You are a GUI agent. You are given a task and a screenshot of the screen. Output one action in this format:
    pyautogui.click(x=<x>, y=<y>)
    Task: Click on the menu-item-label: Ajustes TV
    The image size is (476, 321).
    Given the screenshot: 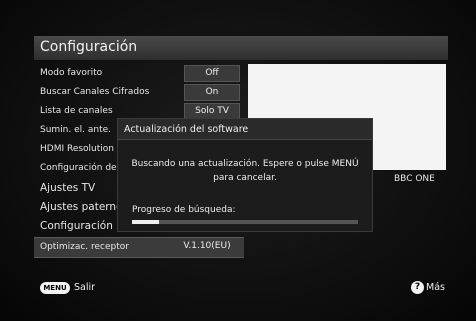 What is the action you would take?
    pyautogui.click(x=68, y=188)
    